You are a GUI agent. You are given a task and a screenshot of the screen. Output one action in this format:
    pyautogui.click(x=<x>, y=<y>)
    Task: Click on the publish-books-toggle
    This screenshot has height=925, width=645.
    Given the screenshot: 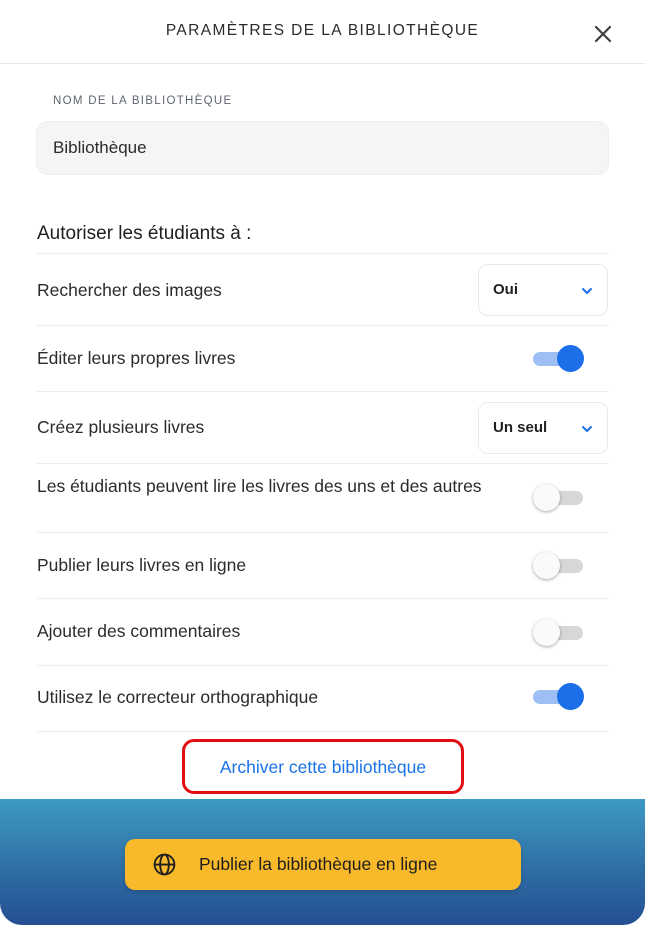 What is the action you would take?
    pyautogui.click(x=559, y=566)
    